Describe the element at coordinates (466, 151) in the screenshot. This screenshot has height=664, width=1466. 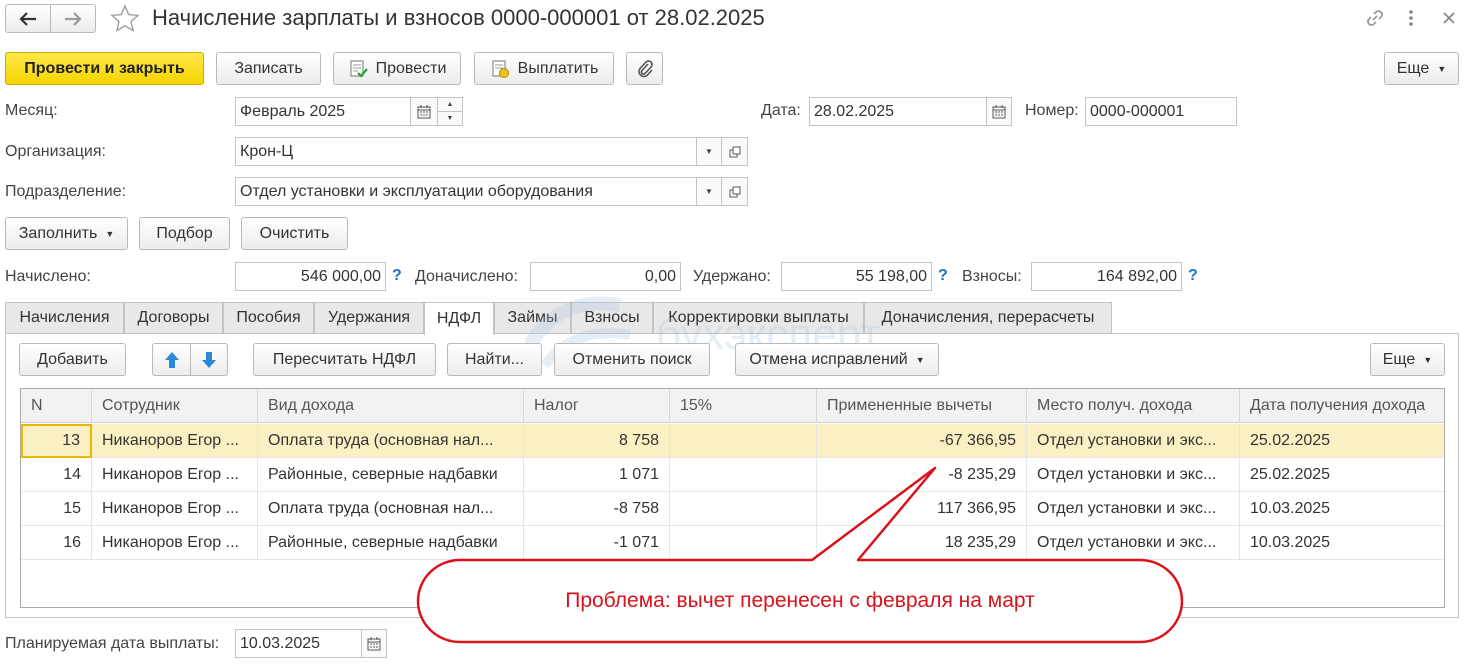
I see `organization-field: Крон-Ц` at that location.